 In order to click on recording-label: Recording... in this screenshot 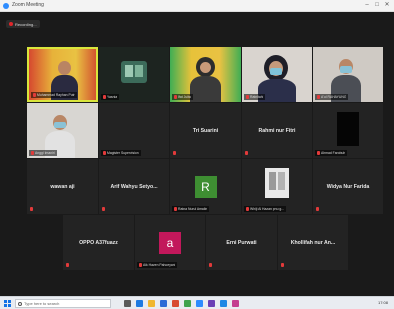, I will do `click(26, 24)`.